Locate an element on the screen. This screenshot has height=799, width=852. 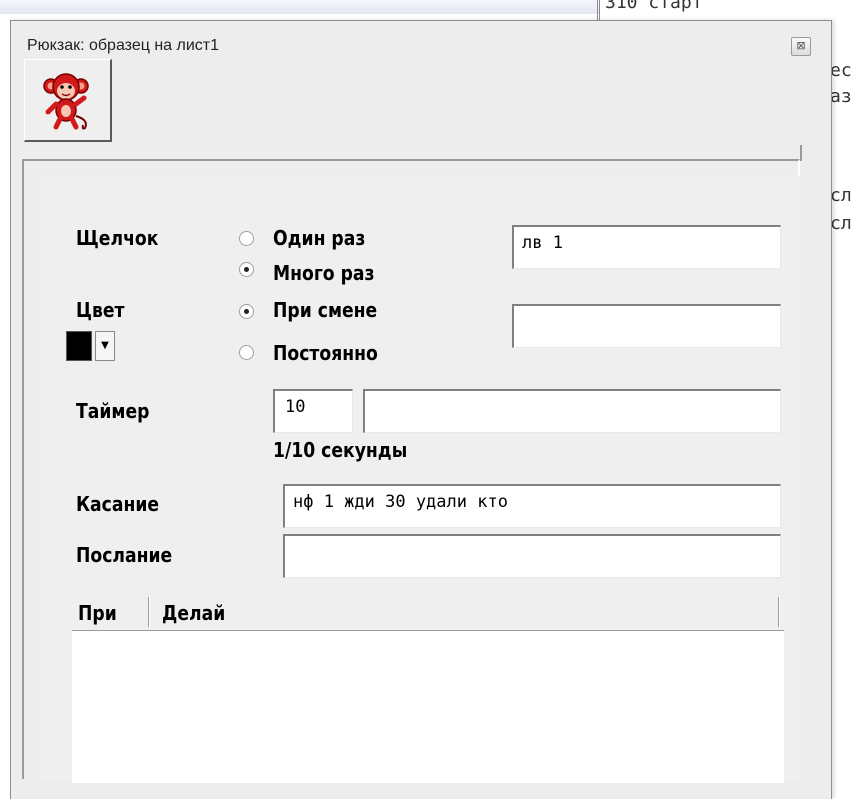
timer-label: Таймер is located at coordinates (113, 411).